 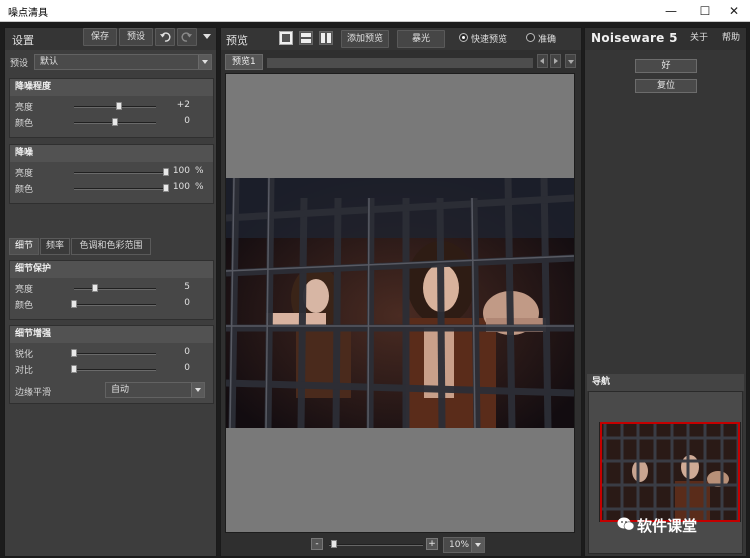 I want to click on slider-row: 颜色 100 %, so click(x=111, y=188).